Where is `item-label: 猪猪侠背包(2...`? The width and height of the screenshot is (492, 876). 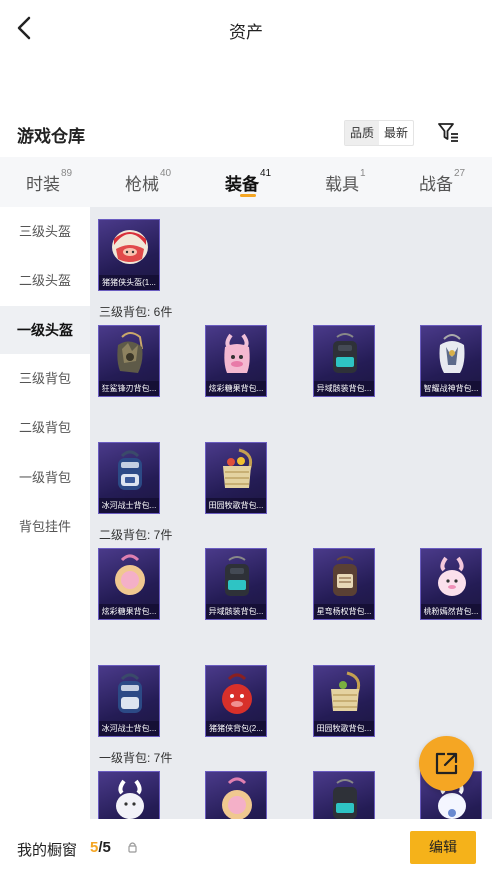 item-label: 猪猪侠背包(2... is located at coordinates (236, 728).